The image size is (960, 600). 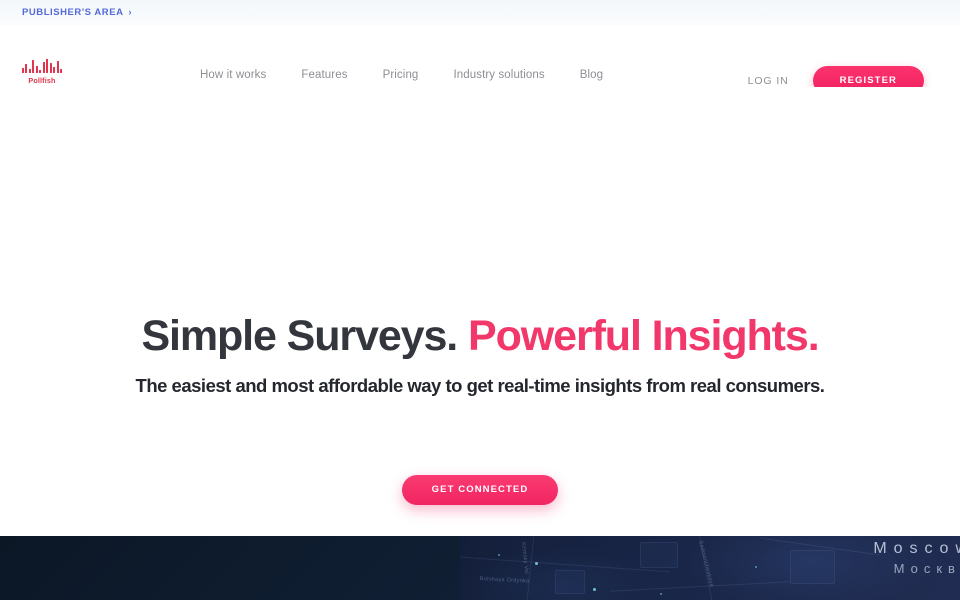 I want to click on cta-container: GET CONNECTED, so click(x=480, y=490).